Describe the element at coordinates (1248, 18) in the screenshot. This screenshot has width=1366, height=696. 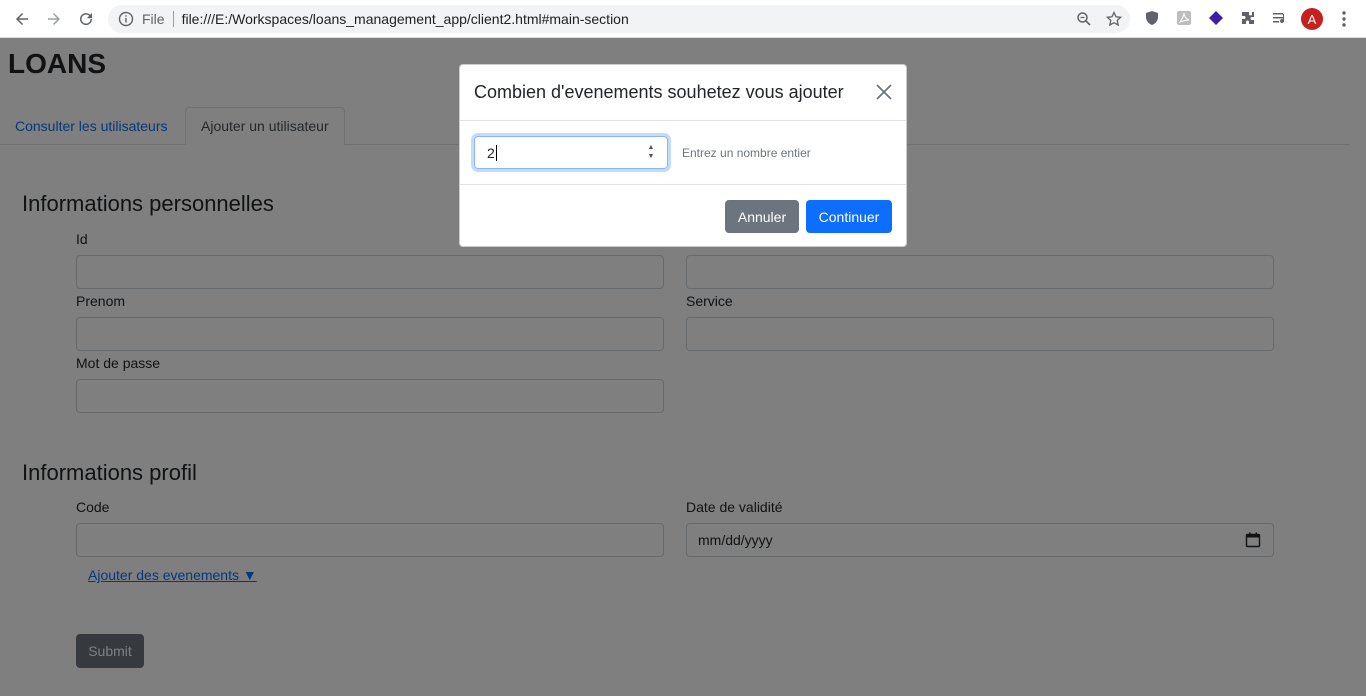
I see `extensions-puzzle-icon` at that location.